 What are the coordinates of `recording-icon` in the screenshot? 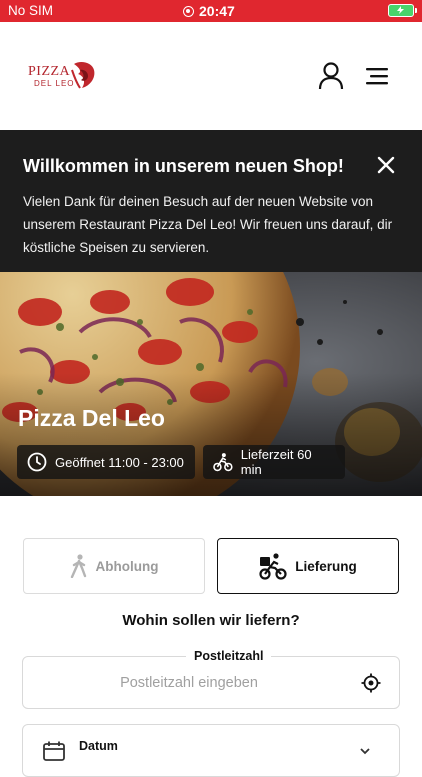 It's located at (188, 11).